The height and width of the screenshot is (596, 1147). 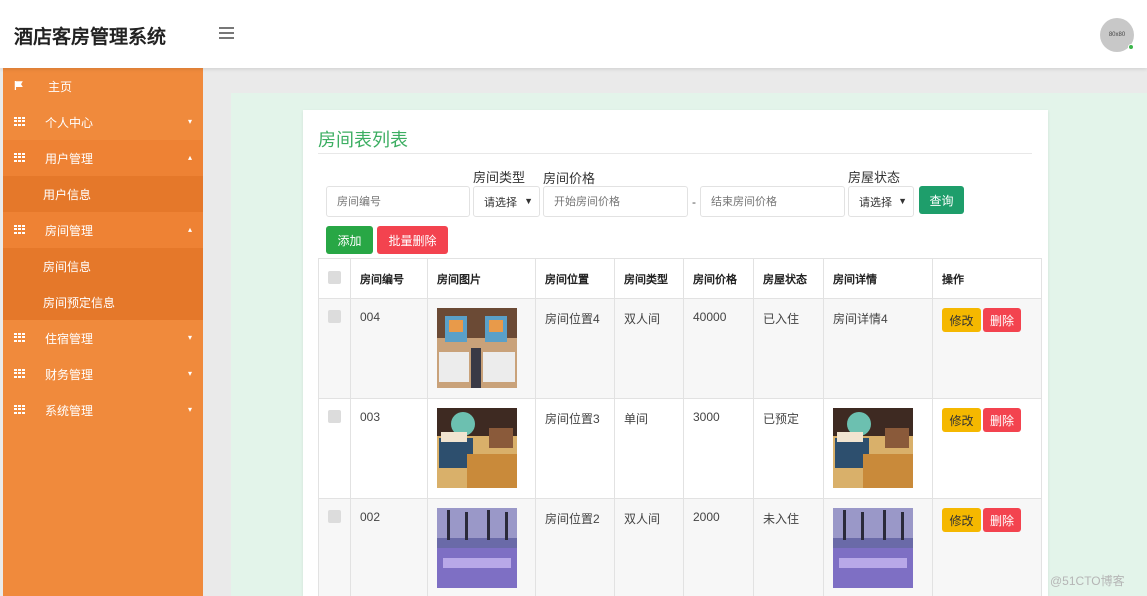 I want to click on price-end-input, so click(x=772, y=201).